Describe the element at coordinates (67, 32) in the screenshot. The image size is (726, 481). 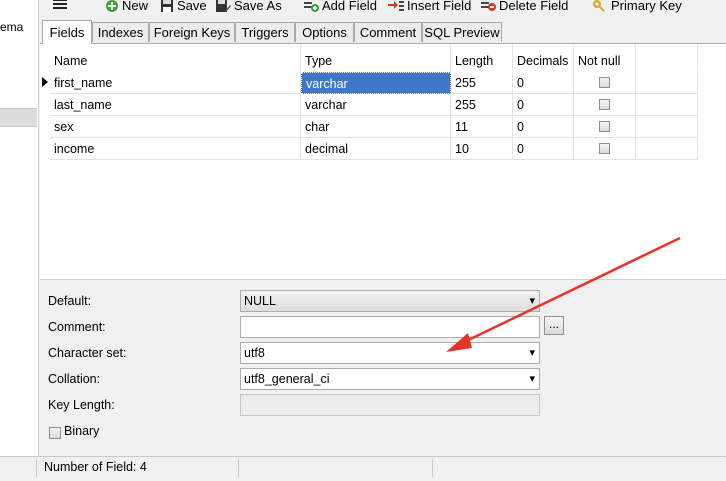
I see `tab-fields: Fields` at that location.